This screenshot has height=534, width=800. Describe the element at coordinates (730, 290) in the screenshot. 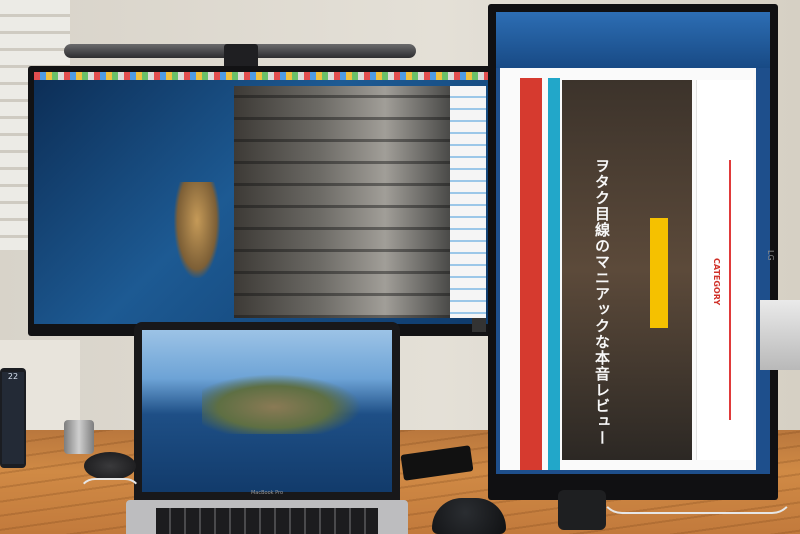

I see `sidebar-red-line` at that location.